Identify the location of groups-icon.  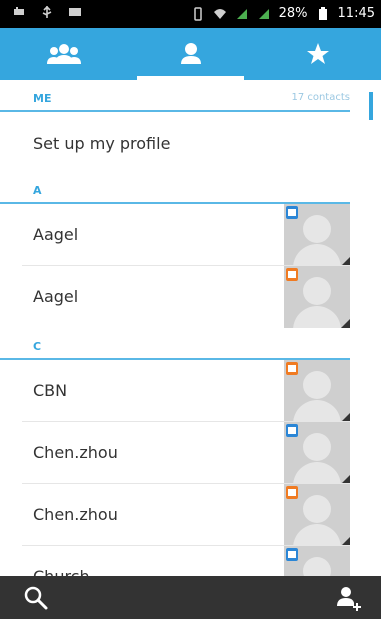
(63, 54).